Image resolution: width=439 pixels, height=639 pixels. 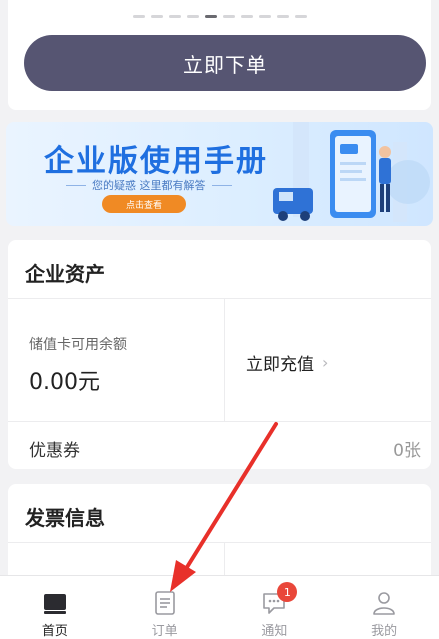 What do you see at coordinates (280, 365) in the screenshot?
I see `recharge-label: 立即充值` at bounding box center [280, 365].